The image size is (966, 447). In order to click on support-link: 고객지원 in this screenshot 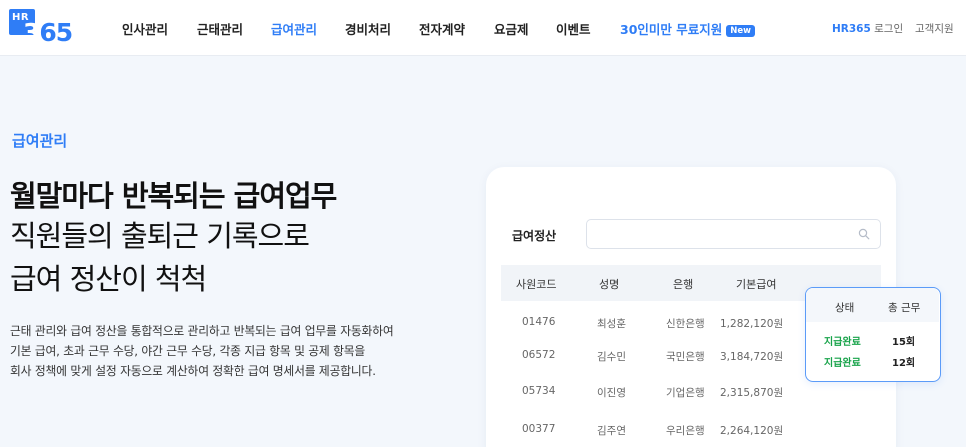, I will do `click(934, 28)`.